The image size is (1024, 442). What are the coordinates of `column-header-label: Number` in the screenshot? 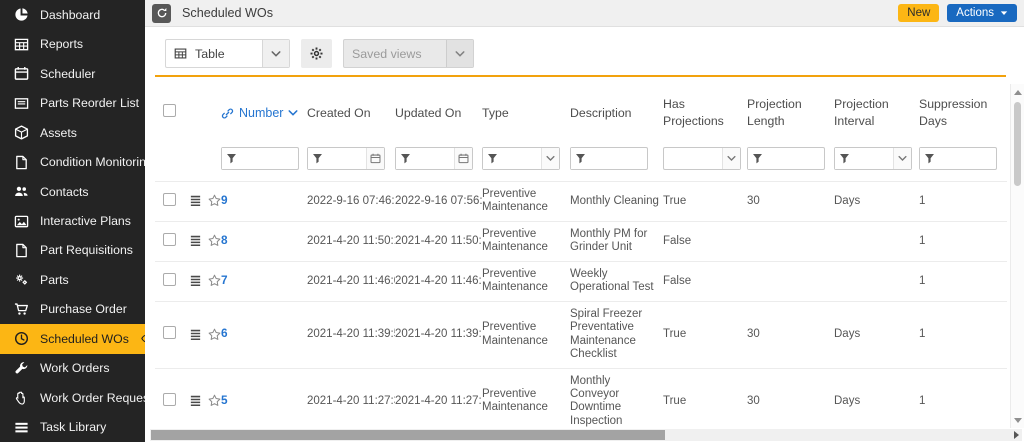 It's located at (261, 112).